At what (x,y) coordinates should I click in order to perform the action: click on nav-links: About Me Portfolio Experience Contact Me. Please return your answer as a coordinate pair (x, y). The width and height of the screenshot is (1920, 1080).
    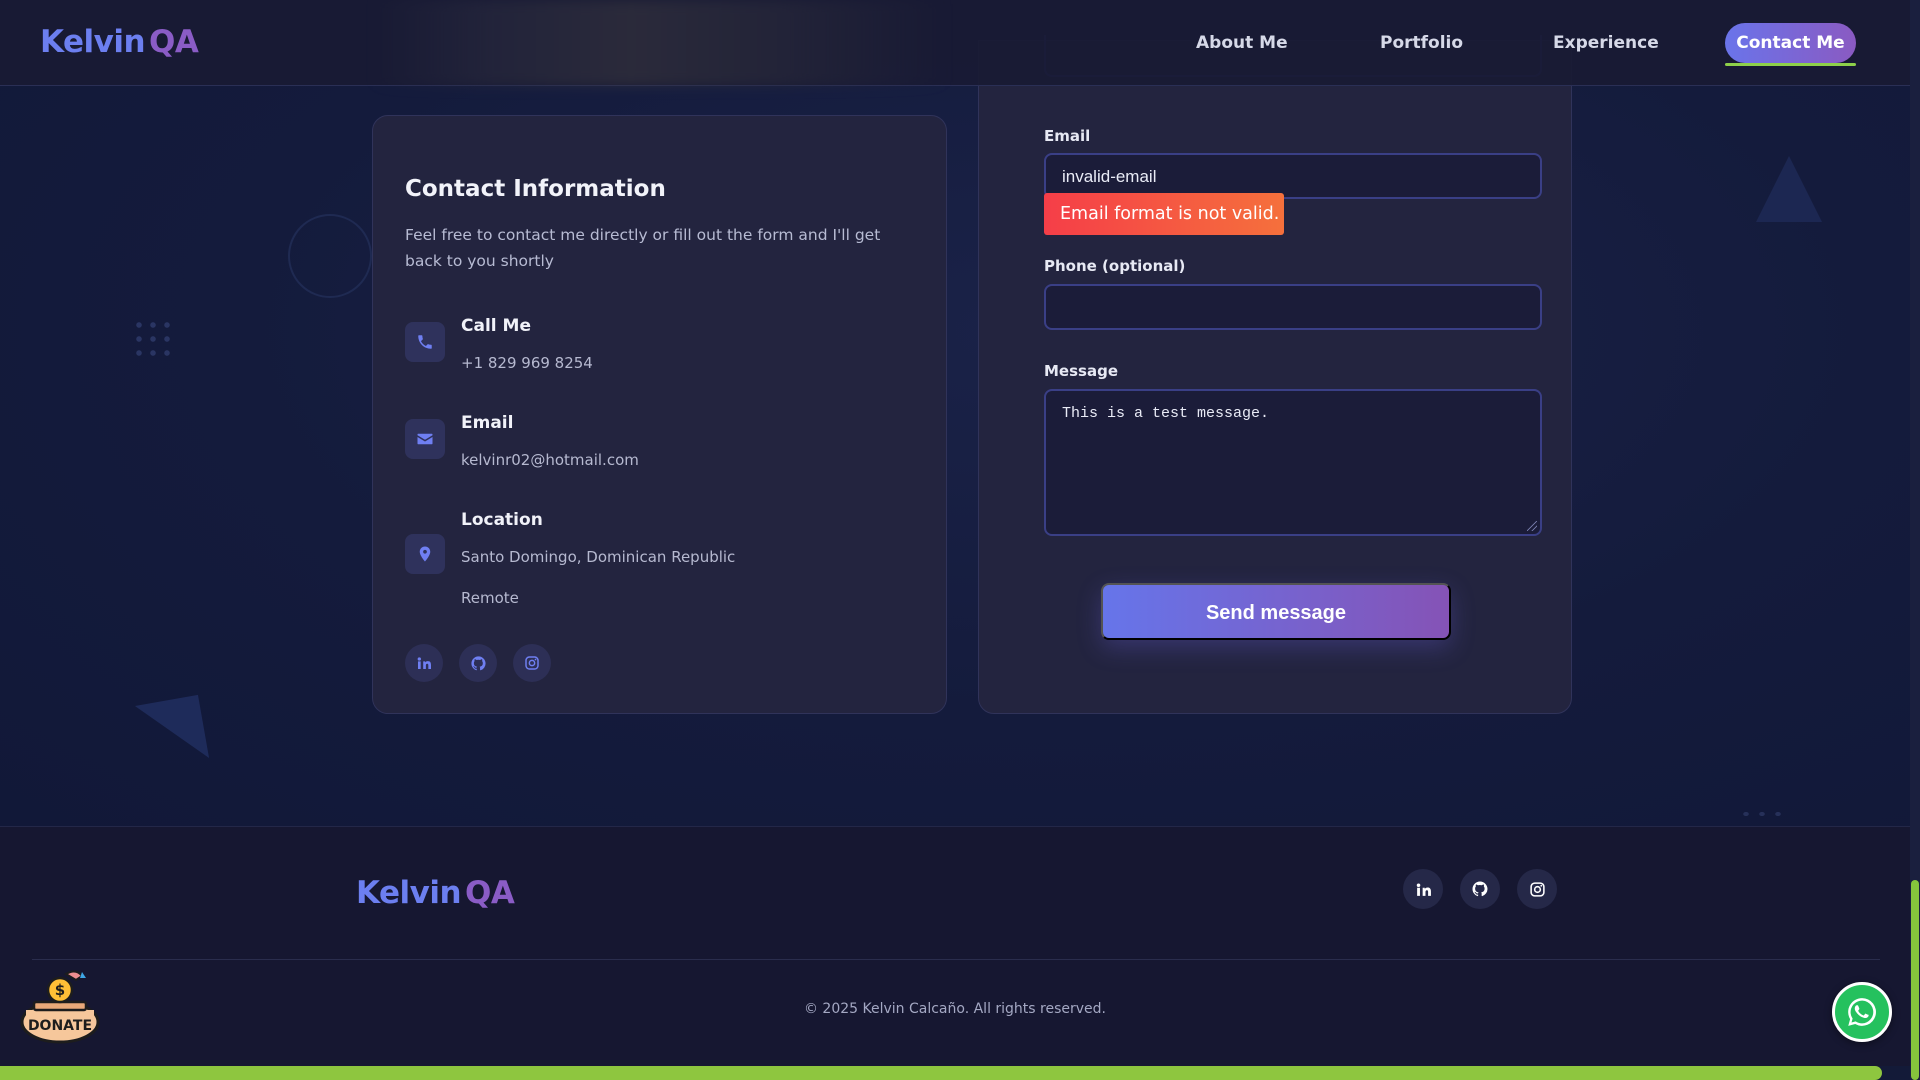
    Looking at the image, I should click on (955, 43).